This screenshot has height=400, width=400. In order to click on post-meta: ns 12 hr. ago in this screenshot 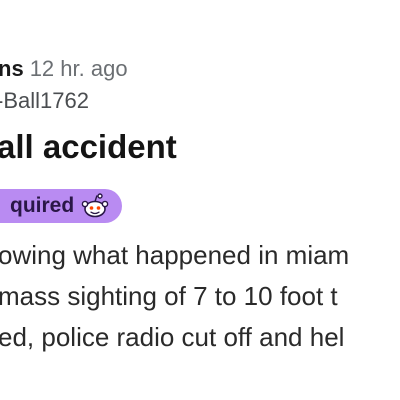, I will do `click(64, 69)`.